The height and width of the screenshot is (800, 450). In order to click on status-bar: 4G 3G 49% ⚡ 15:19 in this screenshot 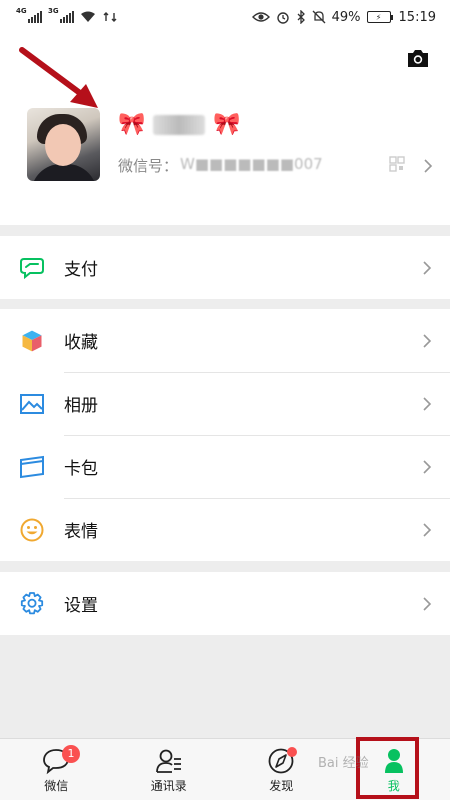, I will do `click(225, 17)`.